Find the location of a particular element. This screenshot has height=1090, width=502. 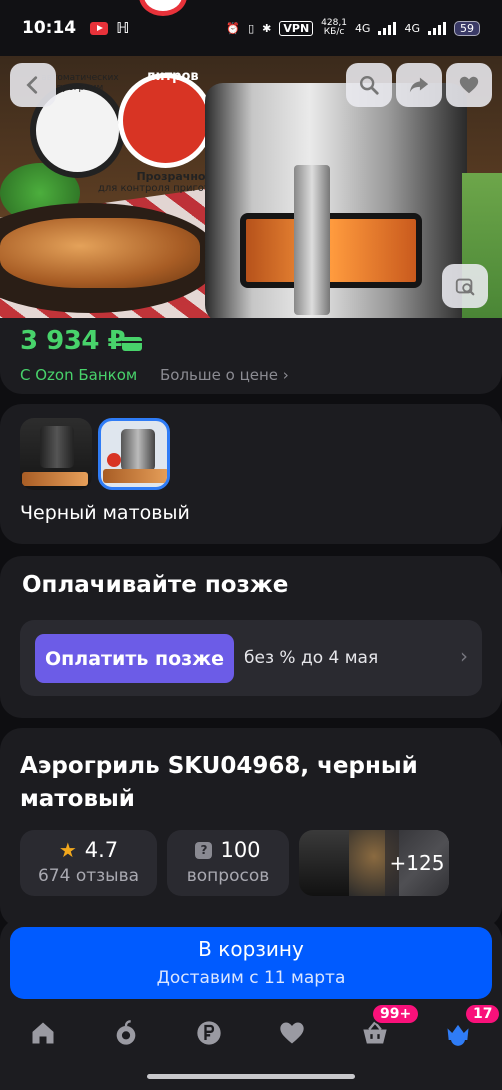

price-card: 3 934 ₽ С Ozon Банком Больше о цене › is located at coordinates (251, 356).